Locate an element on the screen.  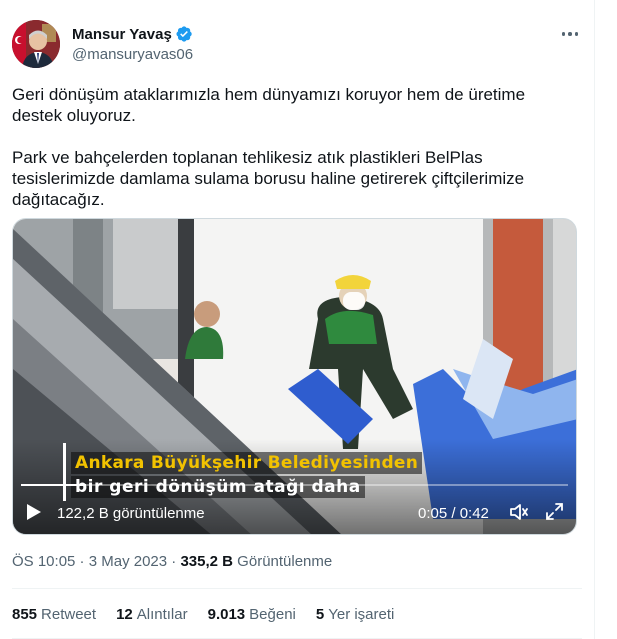
display-name: Mansur Yavaş is located at coordinates (122, 34).